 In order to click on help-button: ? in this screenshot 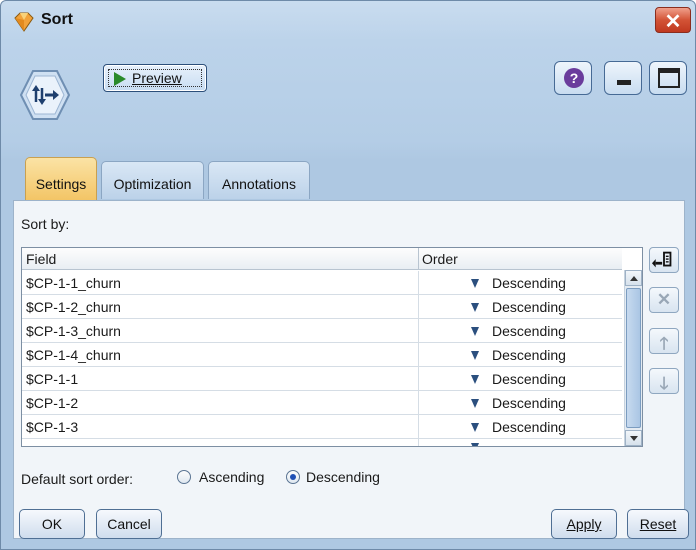, I will do `click(573, 78)`.